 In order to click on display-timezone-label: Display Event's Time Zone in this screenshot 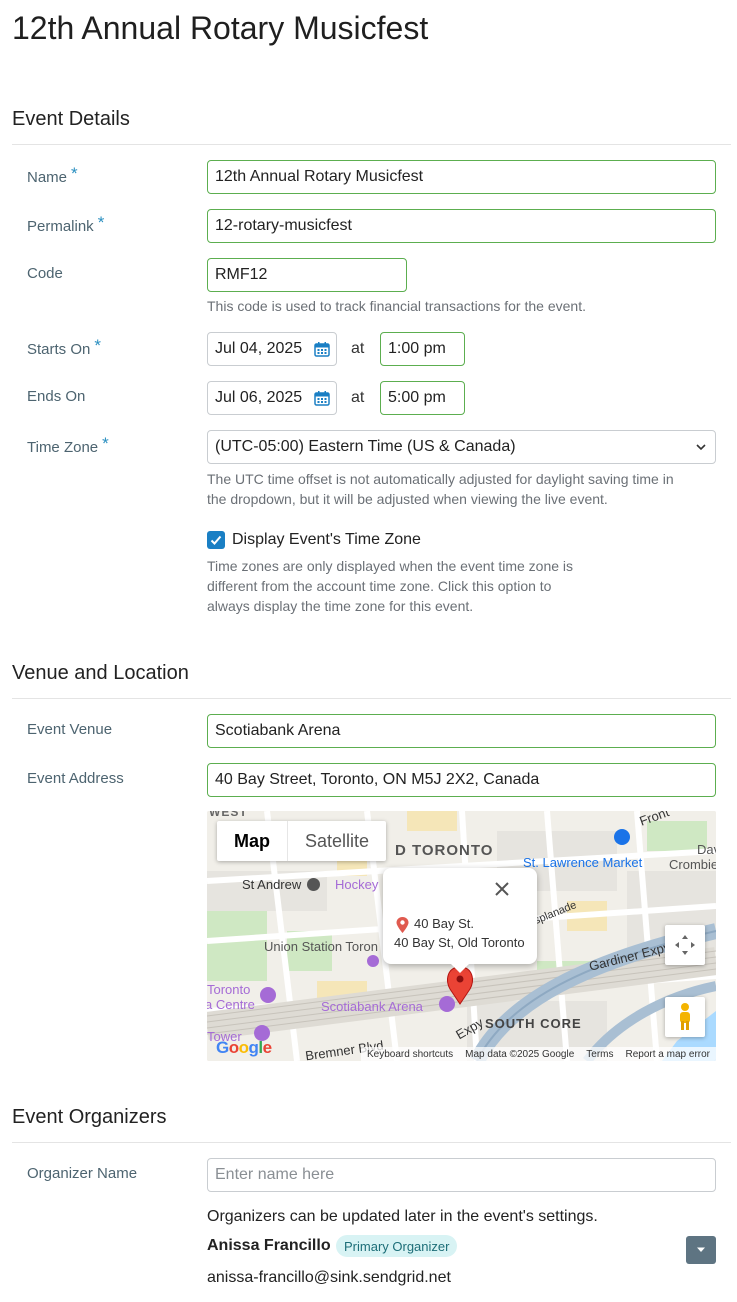, I will do `click(326, 540)`.